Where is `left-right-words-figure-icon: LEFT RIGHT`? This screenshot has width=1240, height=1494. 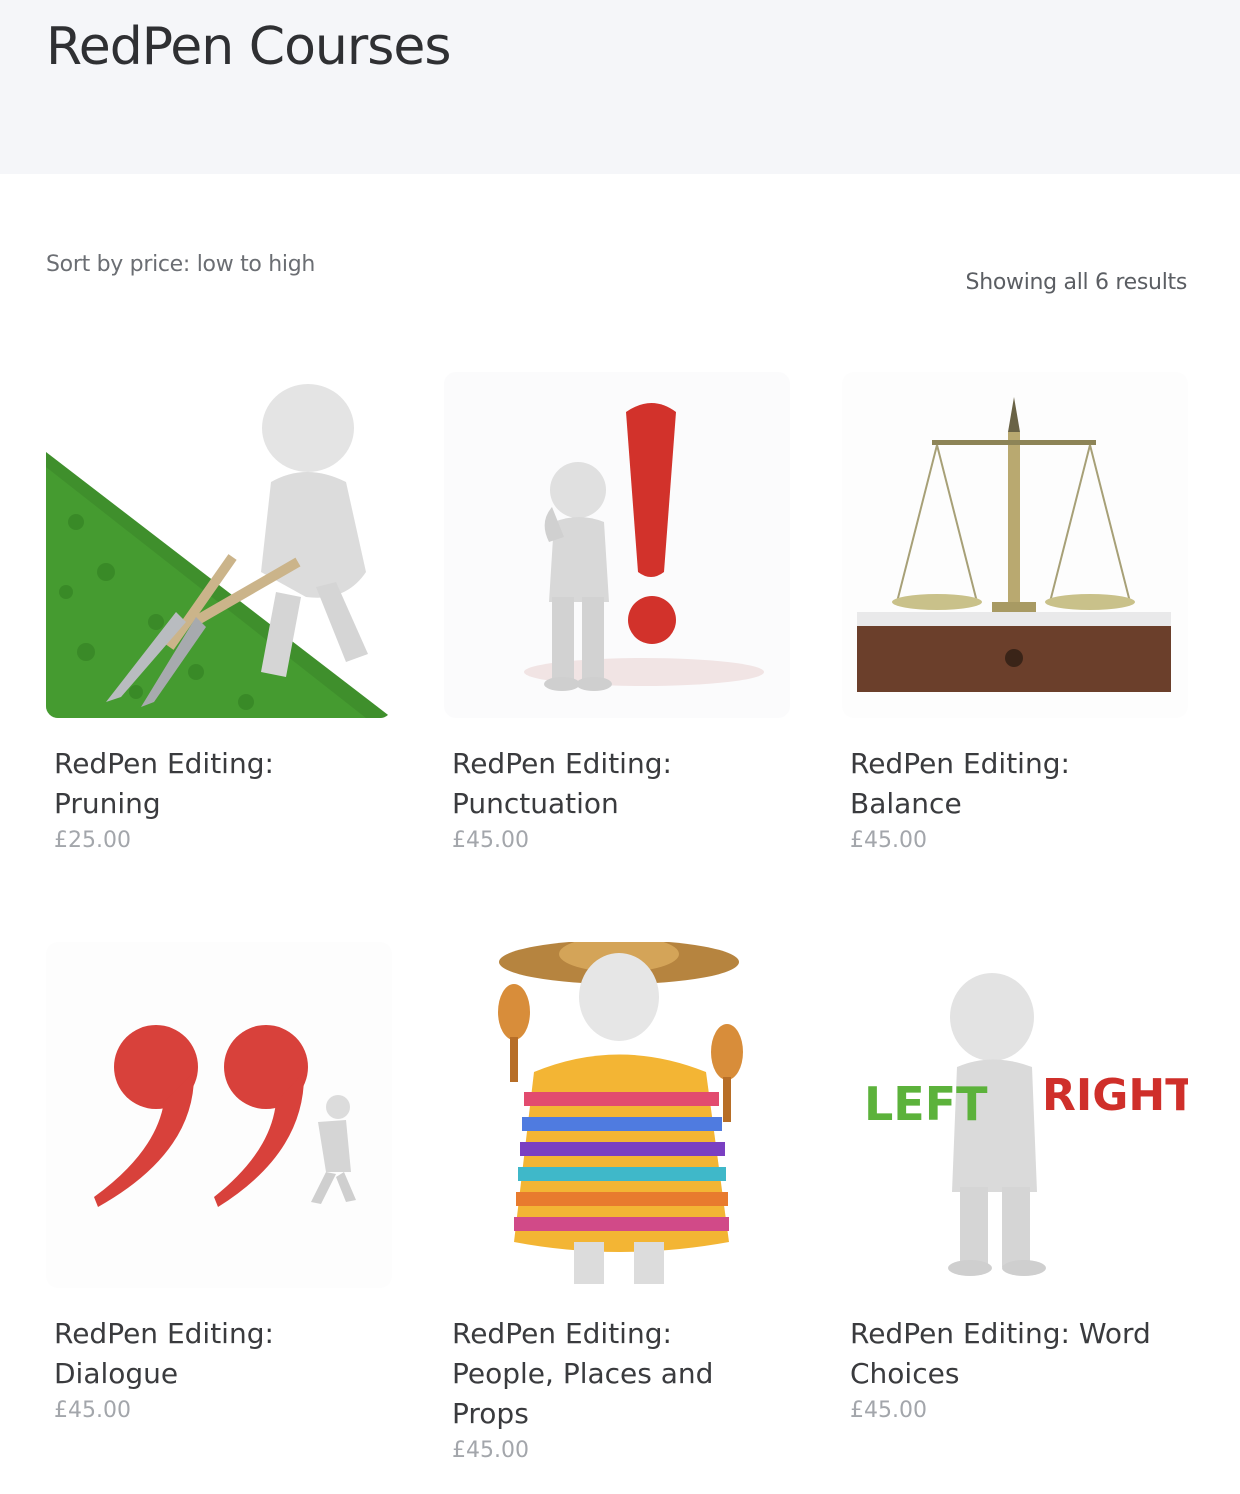
left-right-words-figure-icon: LEFT RIGHT is located at coordinates (1015, 1115).